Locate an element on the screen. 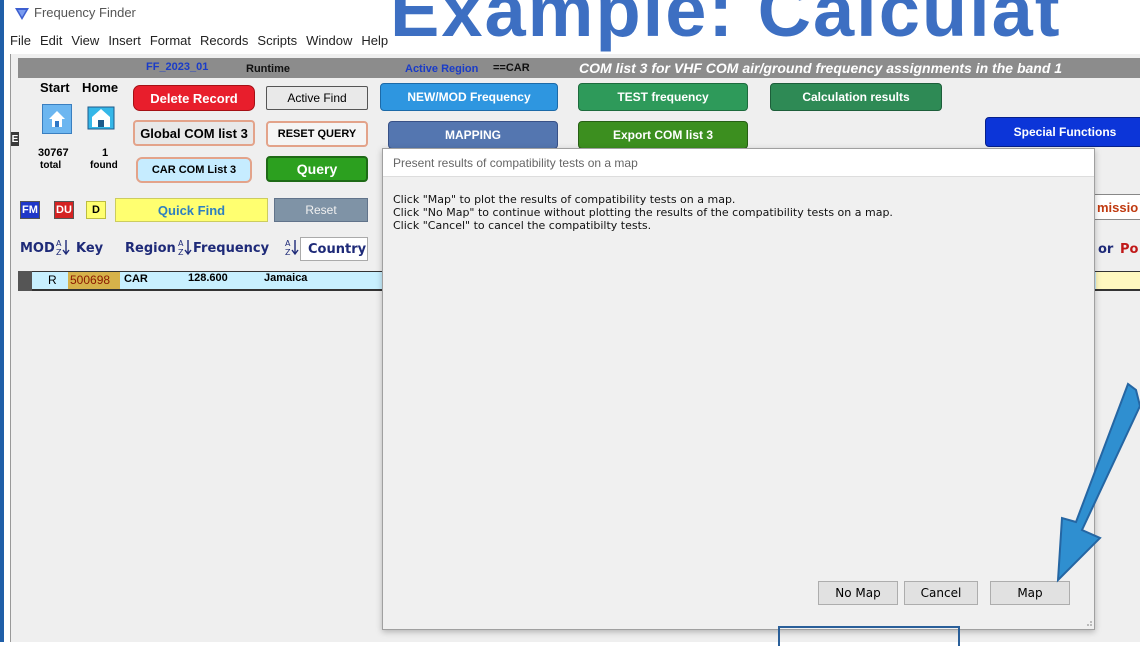 This screenshot has width=1140, height=646. col-region: Region is located at coordinates (150, 248).